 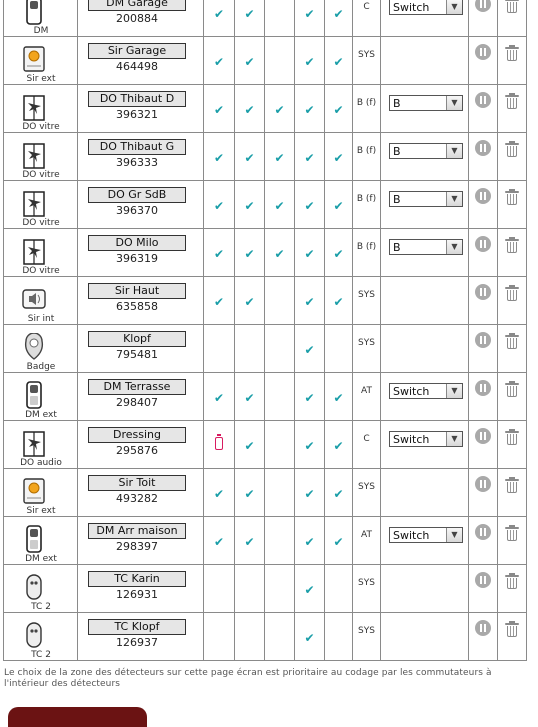 What do you see at coordinates (77, 717) in the screenshot?
I see `submit-button` at bounding box center [77, 717].